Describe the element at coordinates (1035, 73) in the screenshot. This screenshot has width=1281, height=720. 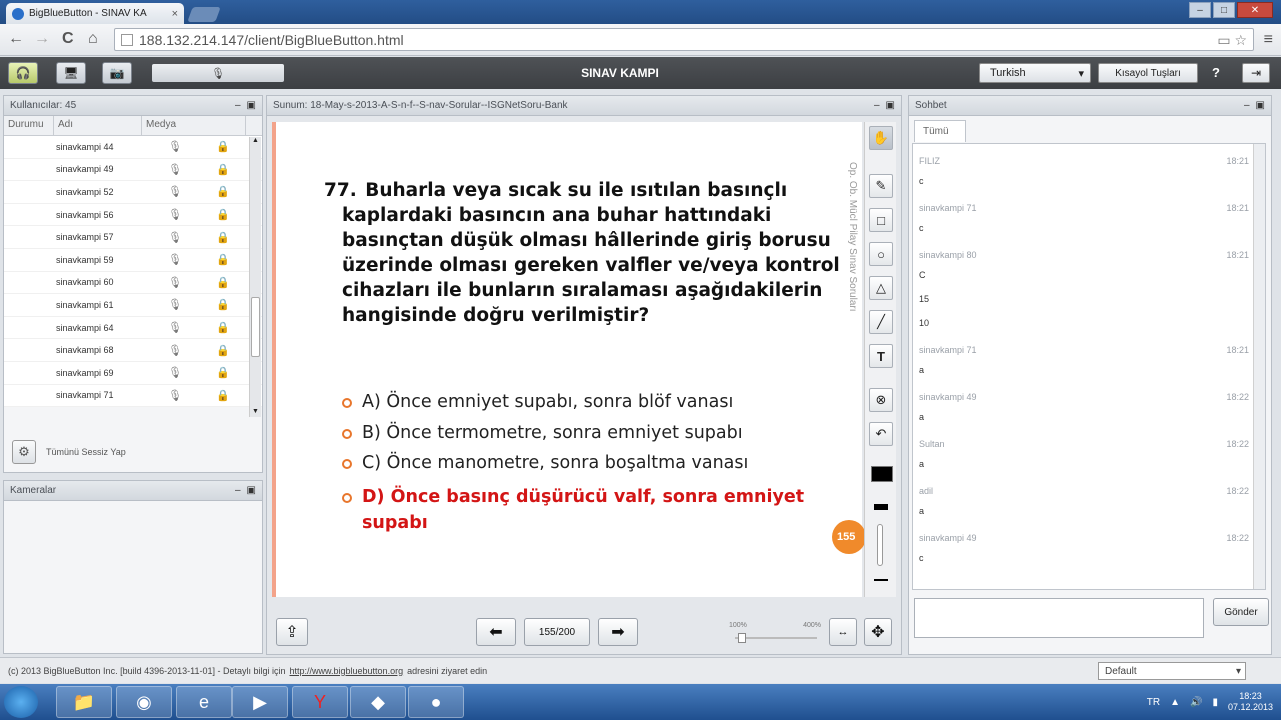
I see `language-select: Turkish ▾` at that location.